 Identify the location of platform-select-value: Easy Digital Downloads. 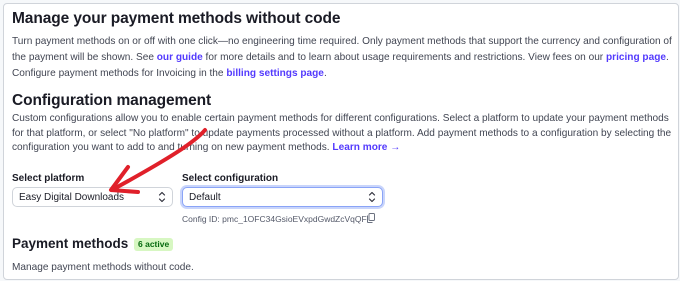
(72, 197).